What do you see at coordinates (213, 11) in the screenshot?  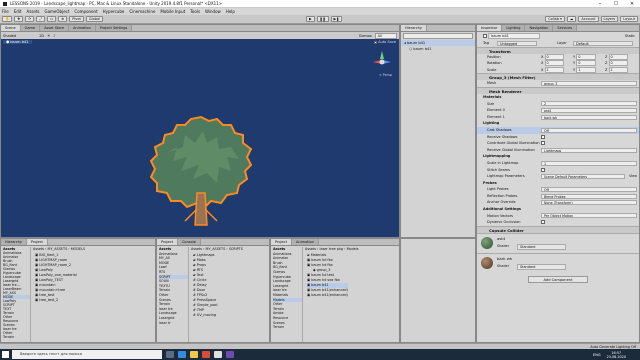 I see `menu-window: Window` at bounding box center [213, 11].